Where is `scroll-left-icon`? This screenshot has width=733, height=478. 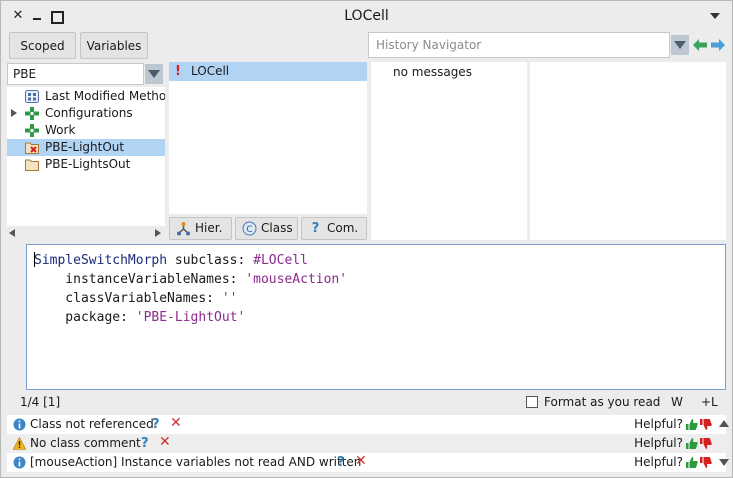 scroll-left-icon is located at coordinates (12, 233).